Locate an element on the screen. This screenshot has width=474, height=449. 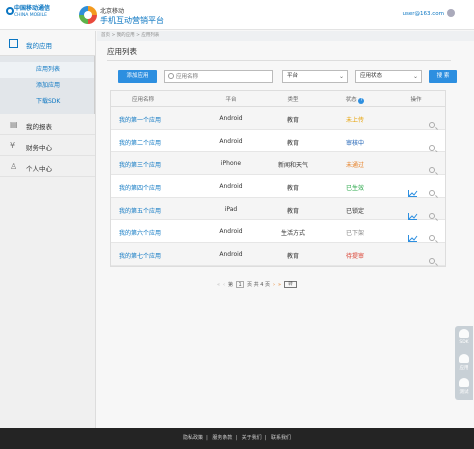
app-name-link: 我的第五个应用 is located at coordinates (150, 210).